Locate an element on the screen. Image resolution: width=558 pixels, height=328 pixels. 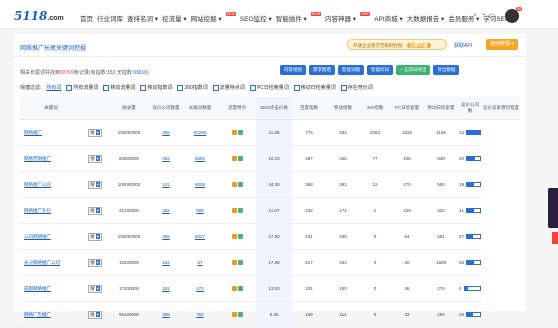
filter-option: 移动流量词 is located at coordinates (119, 87).